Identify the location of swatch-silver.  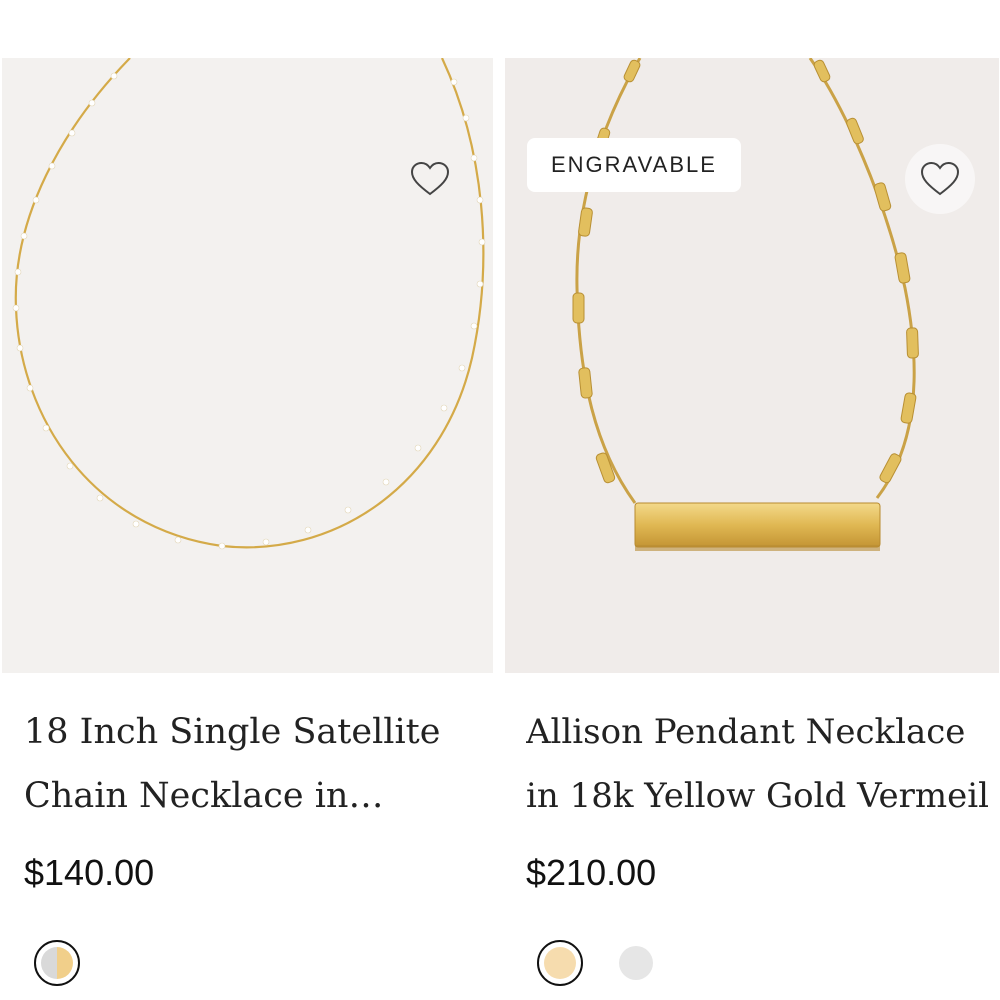
(636, 963).